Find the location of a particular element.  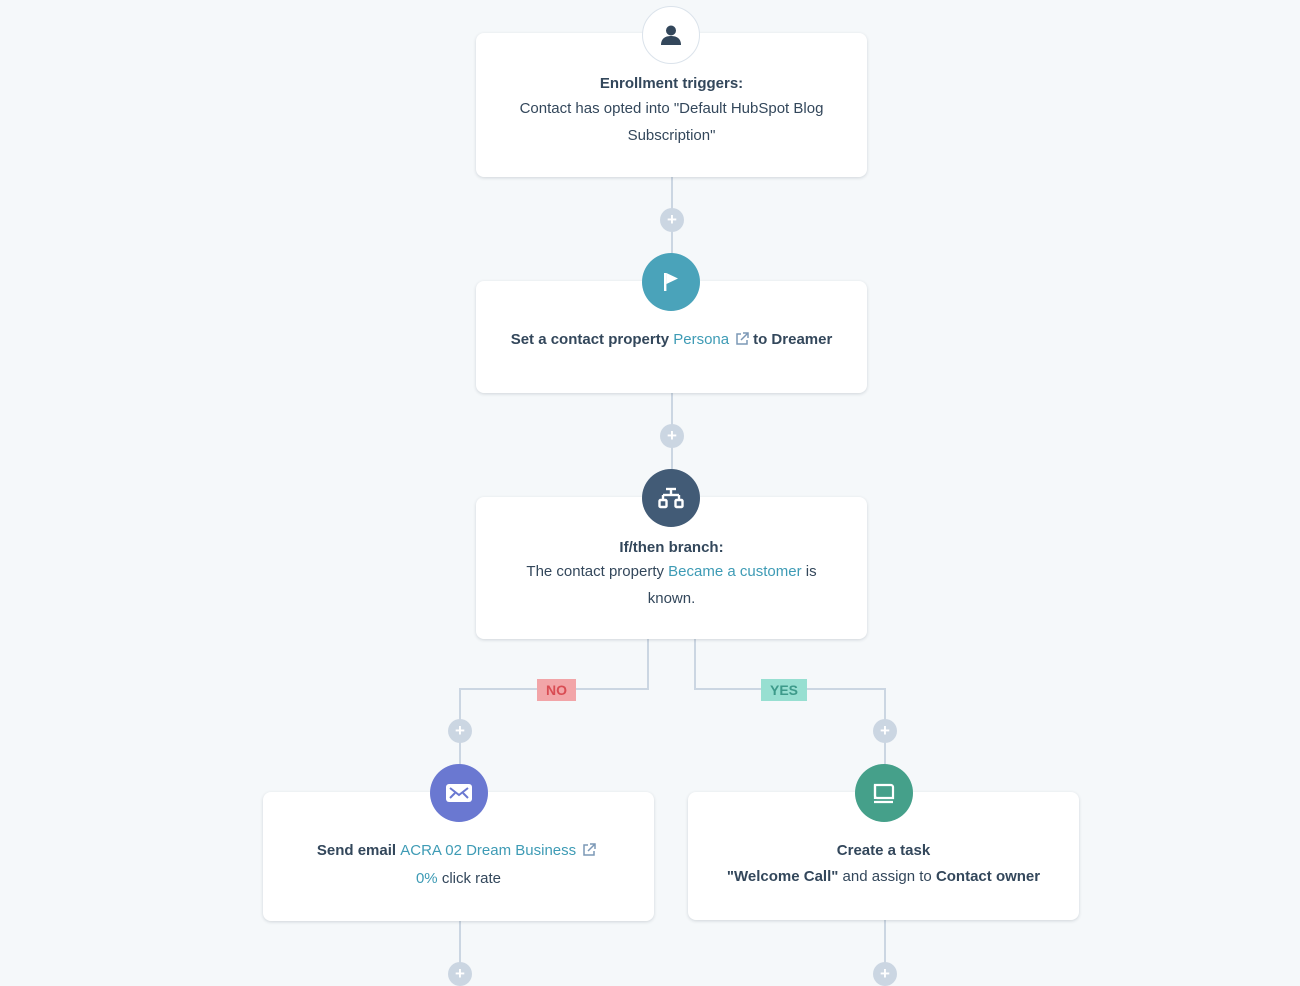

task-icon is located at coordinates (884, 793).